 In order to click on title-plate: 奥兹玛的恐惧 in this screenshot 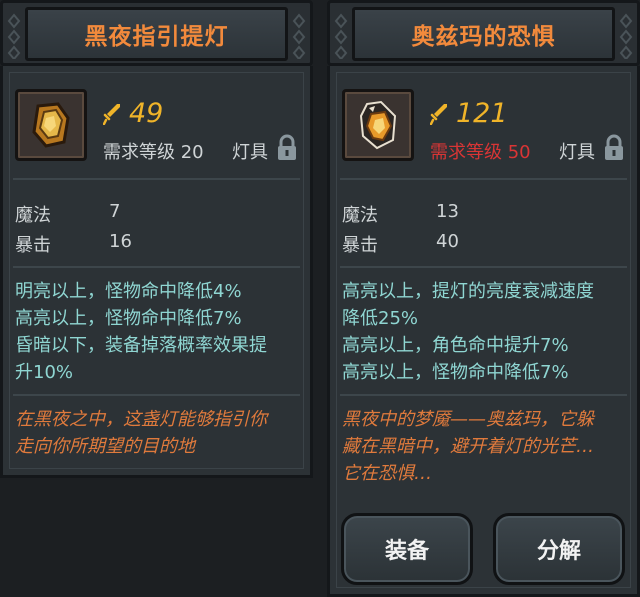, I will do `click(483, 34)`.